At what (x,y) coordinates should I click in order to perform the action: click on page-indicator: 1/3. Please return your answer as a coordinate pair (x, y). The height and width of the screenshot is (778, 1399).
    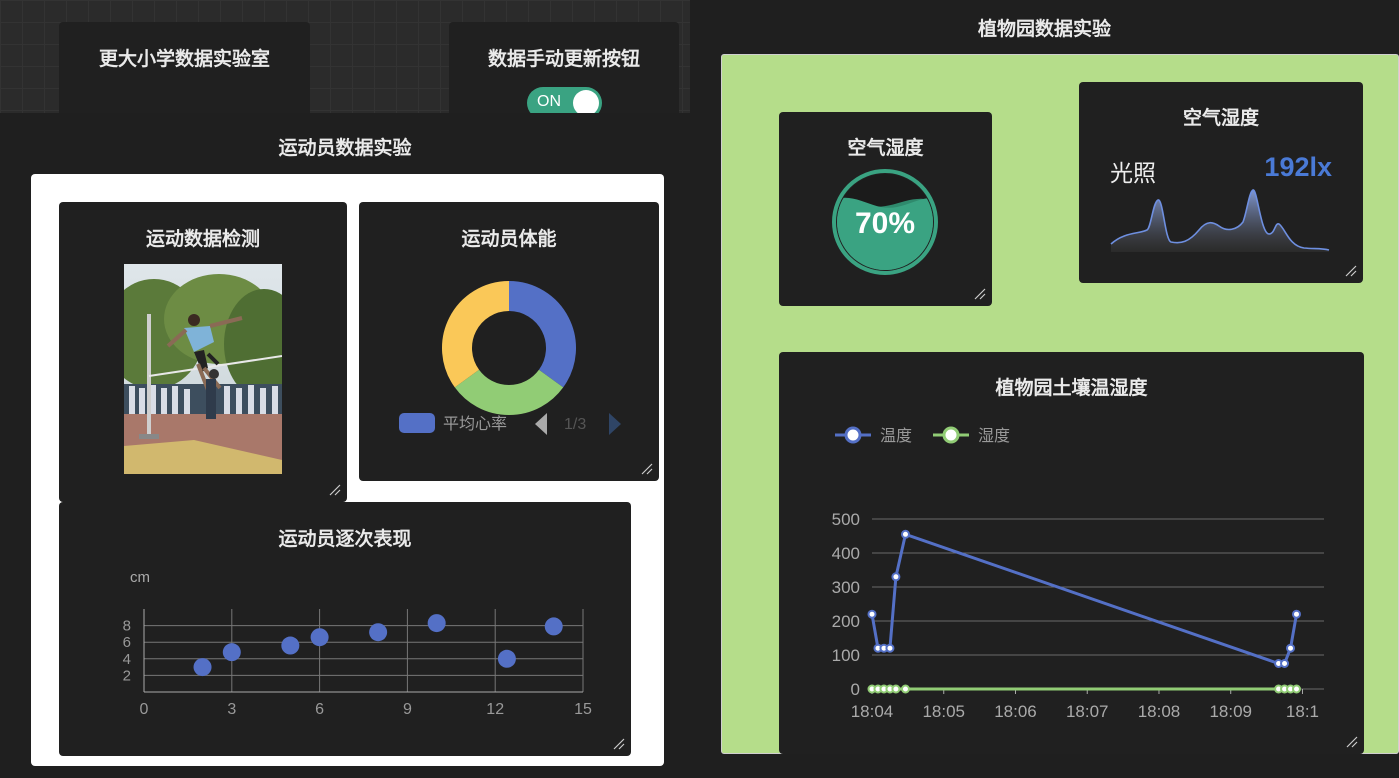
    Looking at the image, I should click on (575, 424).